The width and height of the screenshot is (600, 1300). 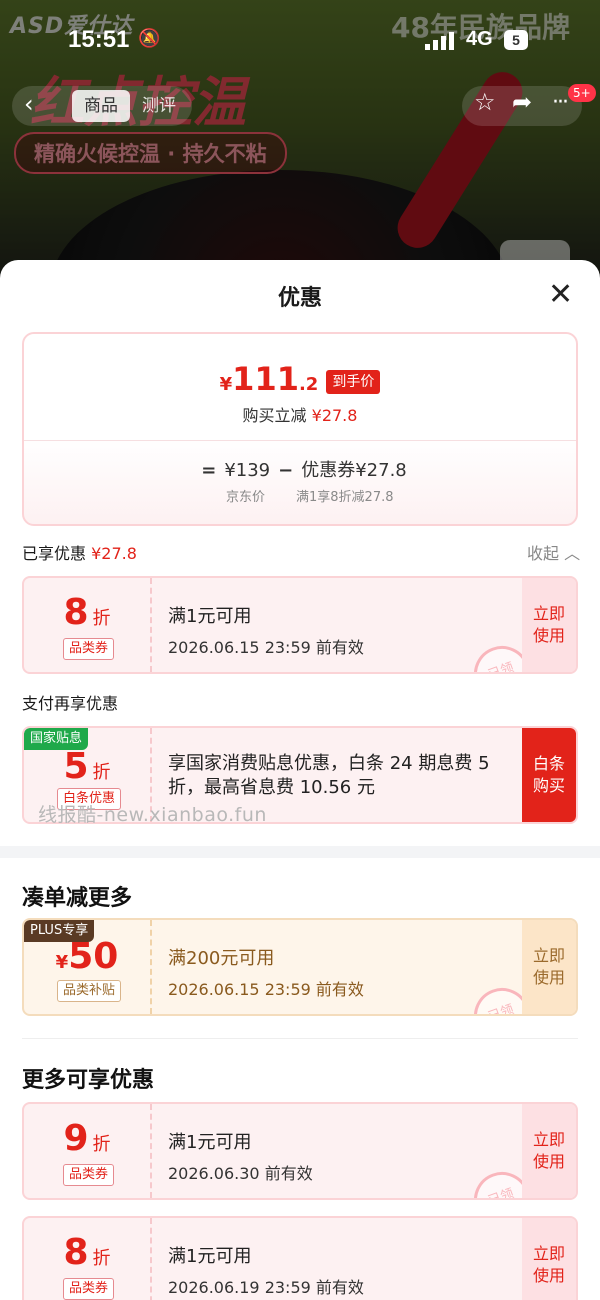 What do you see at coordinates (88, 1080) in the screenshot?
I see `section-title-extra: 更多可享优惠` at bounding box center [88, 1080].